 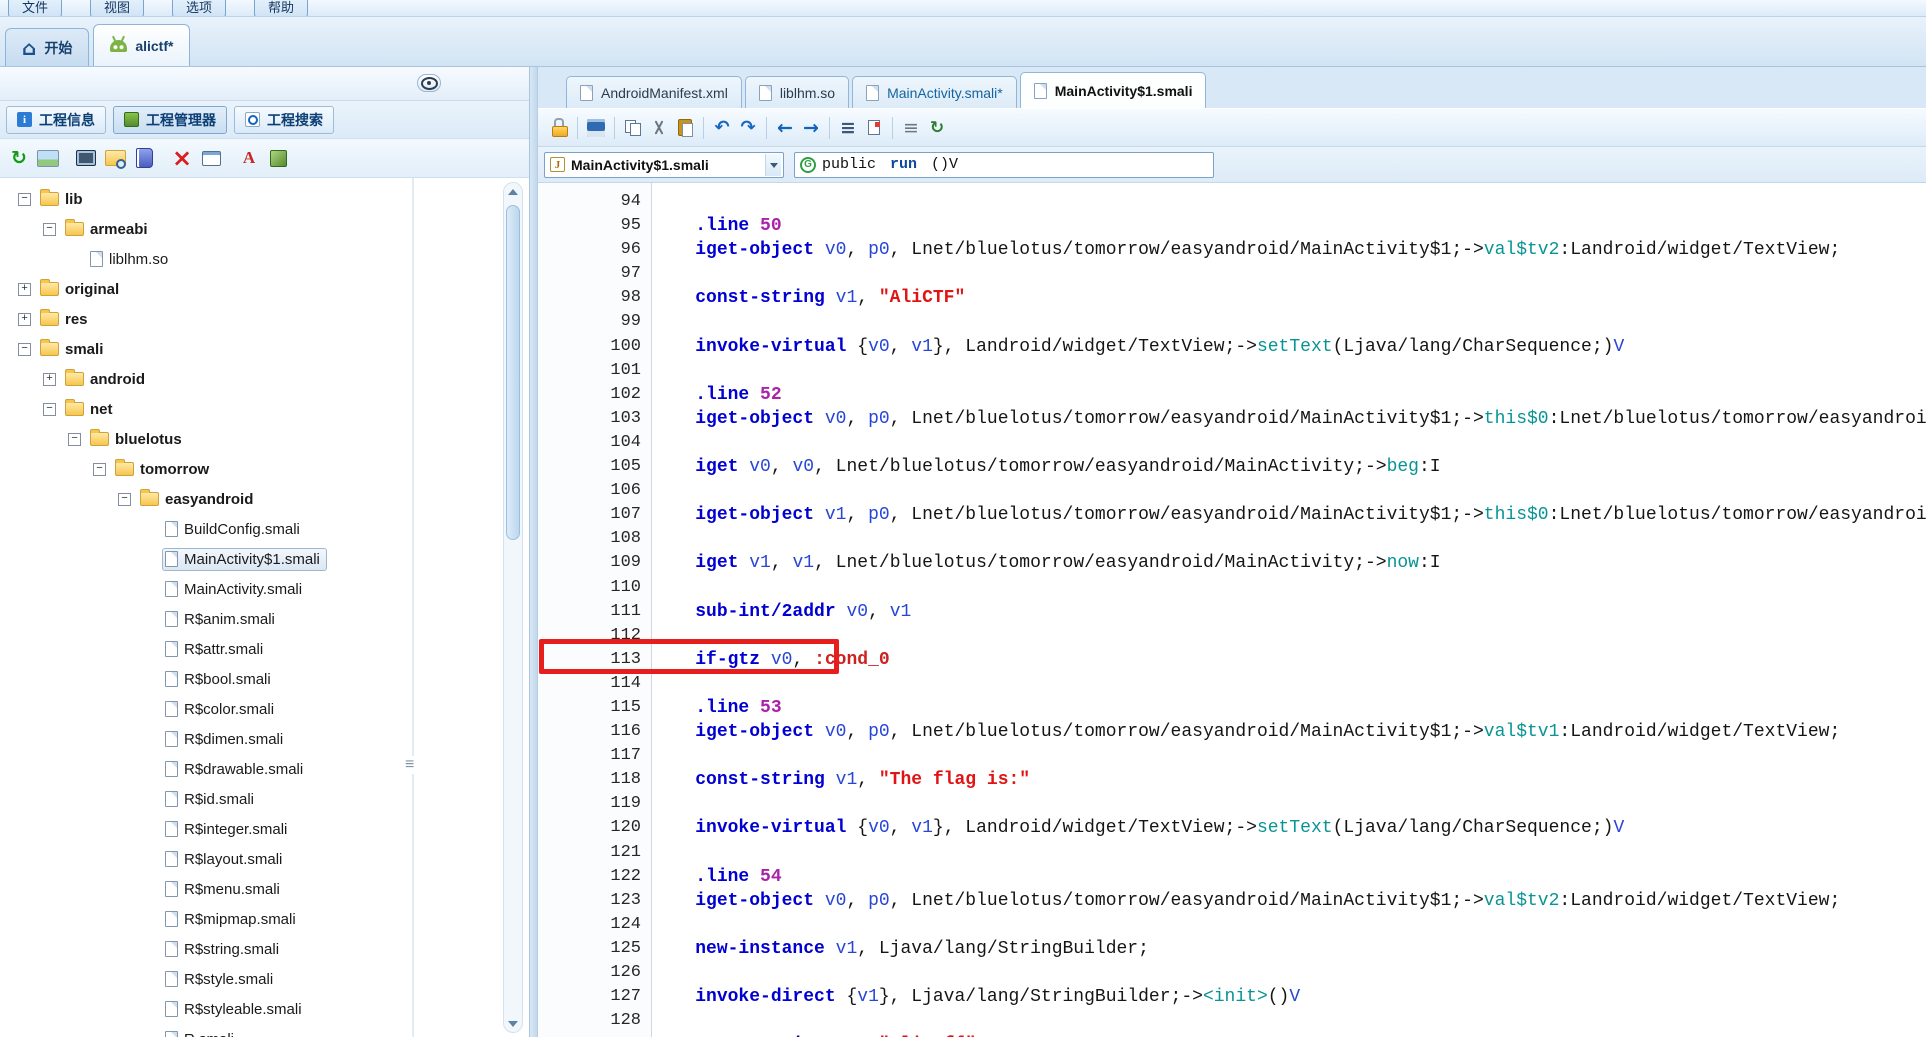 What do you see at coordinates (142, 45) in the screenshot?
I see `window-tab: alictf*` at bounding box center [142, 45].